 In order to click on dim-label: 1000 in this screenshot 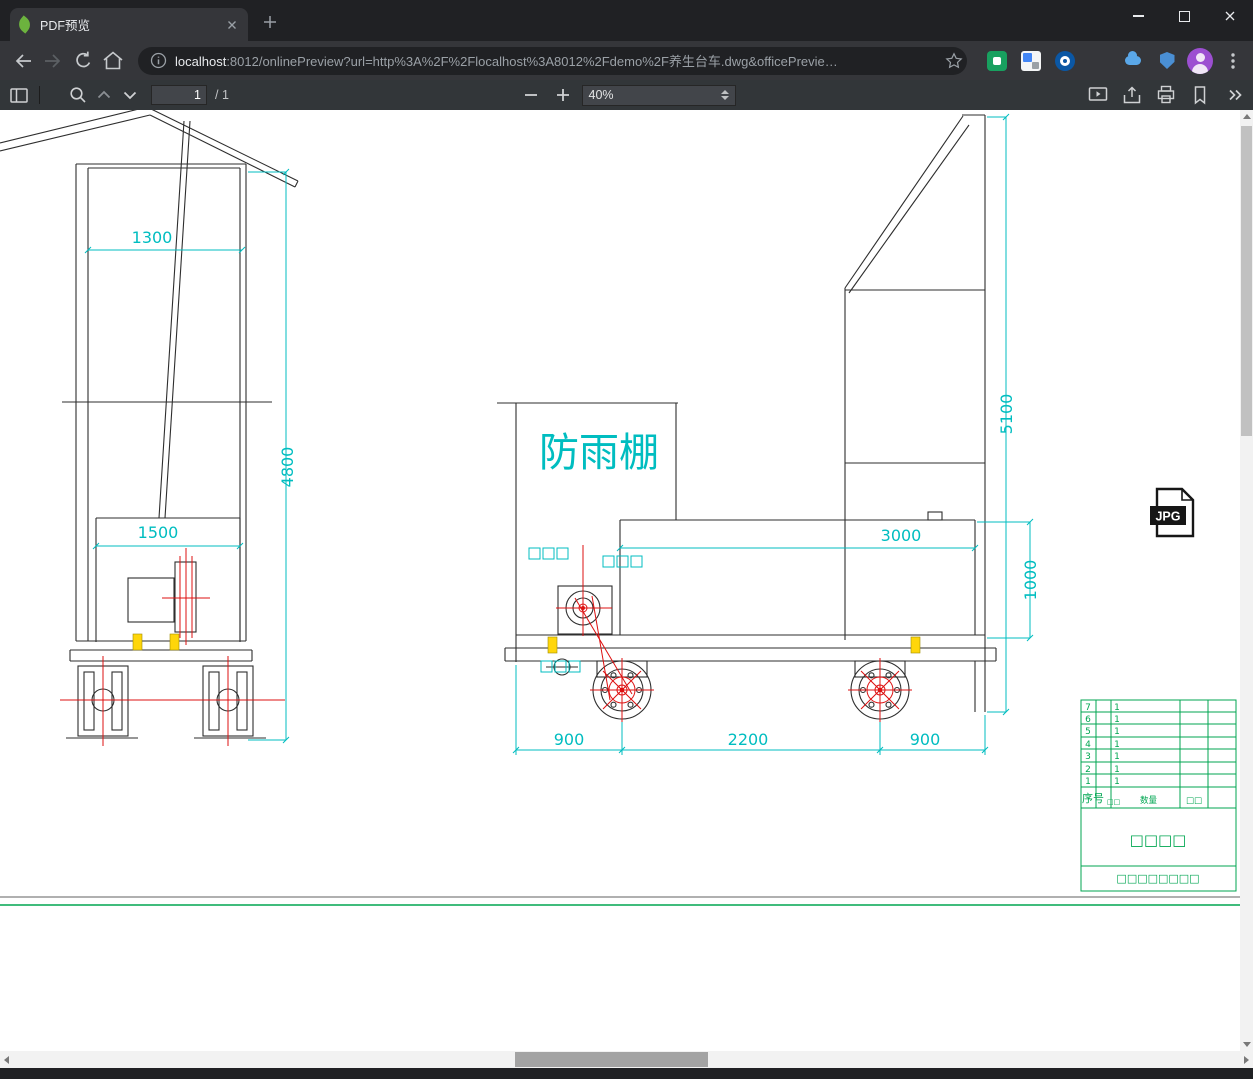, I will do `click(1030, 580)`.